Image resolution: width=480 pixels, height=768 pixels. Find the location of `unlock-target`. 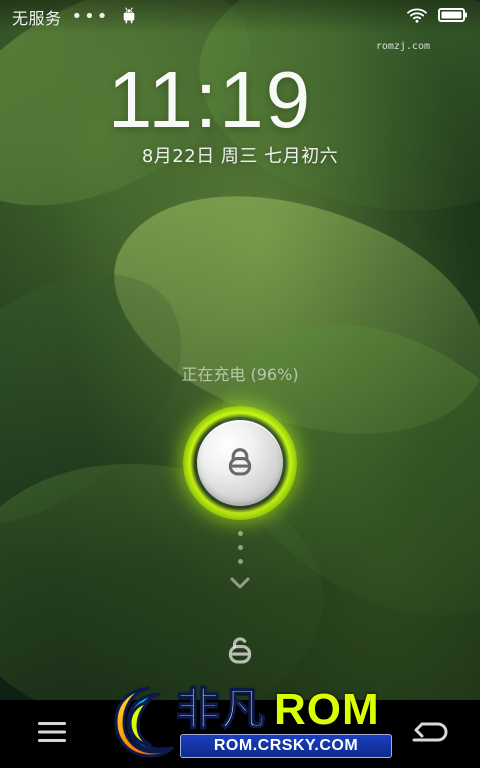

unlock-target is located at coordinates (240, 651).